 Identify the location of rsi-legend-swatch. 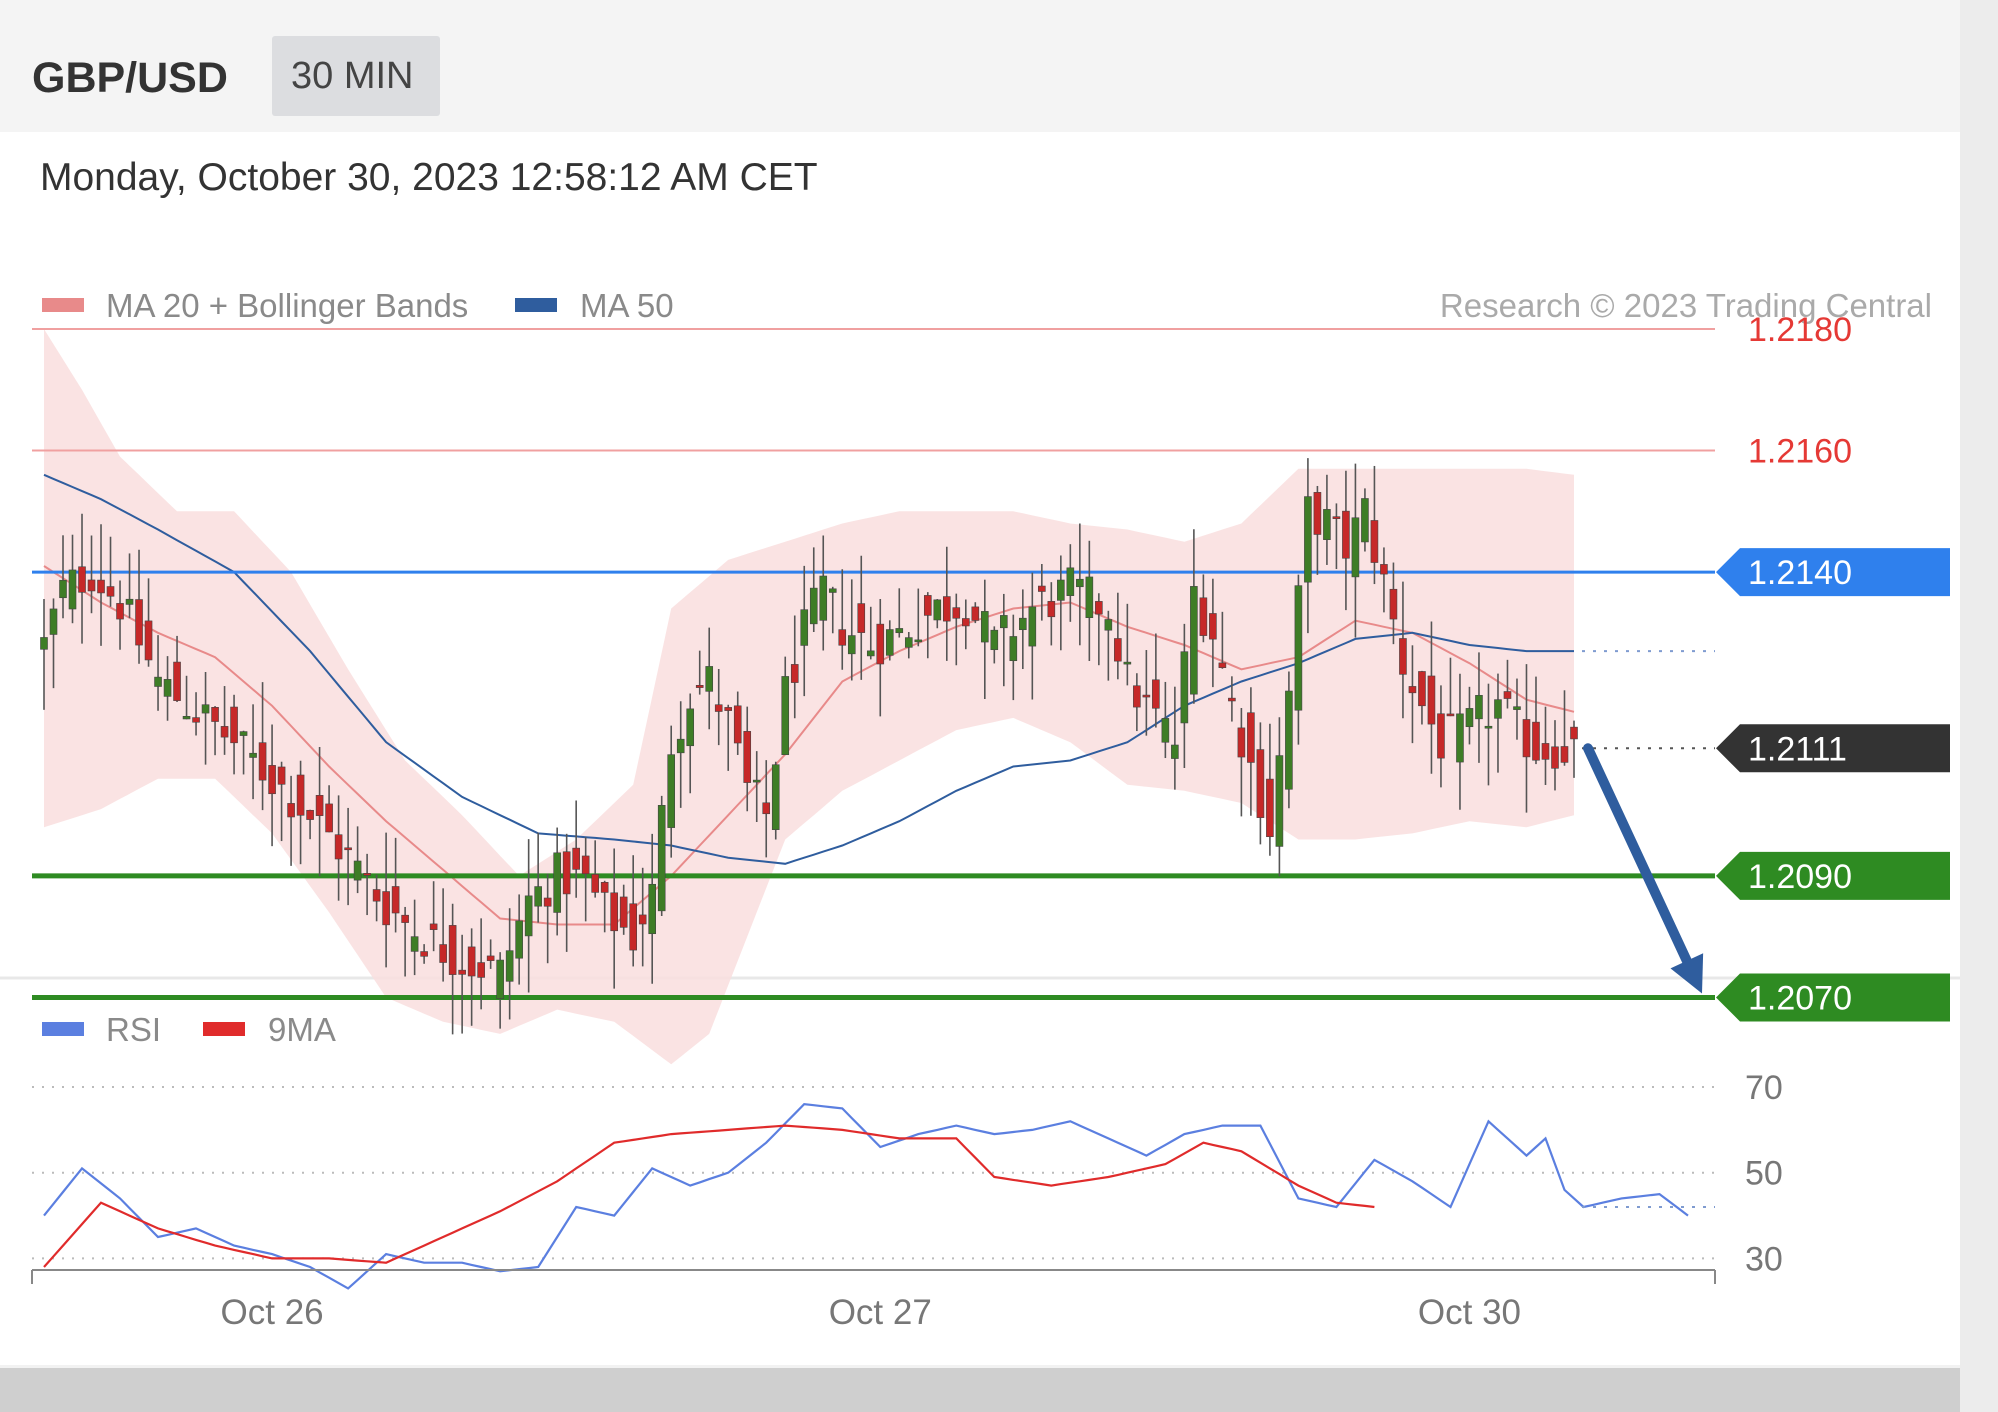
(63, 1029).